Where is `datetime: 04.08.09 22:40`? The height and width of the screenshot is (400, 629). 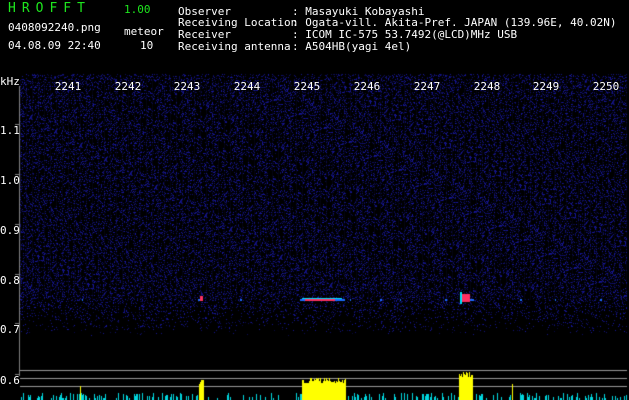
datetime: 04.08.09 22:40 is located at coordinates (54, 45).